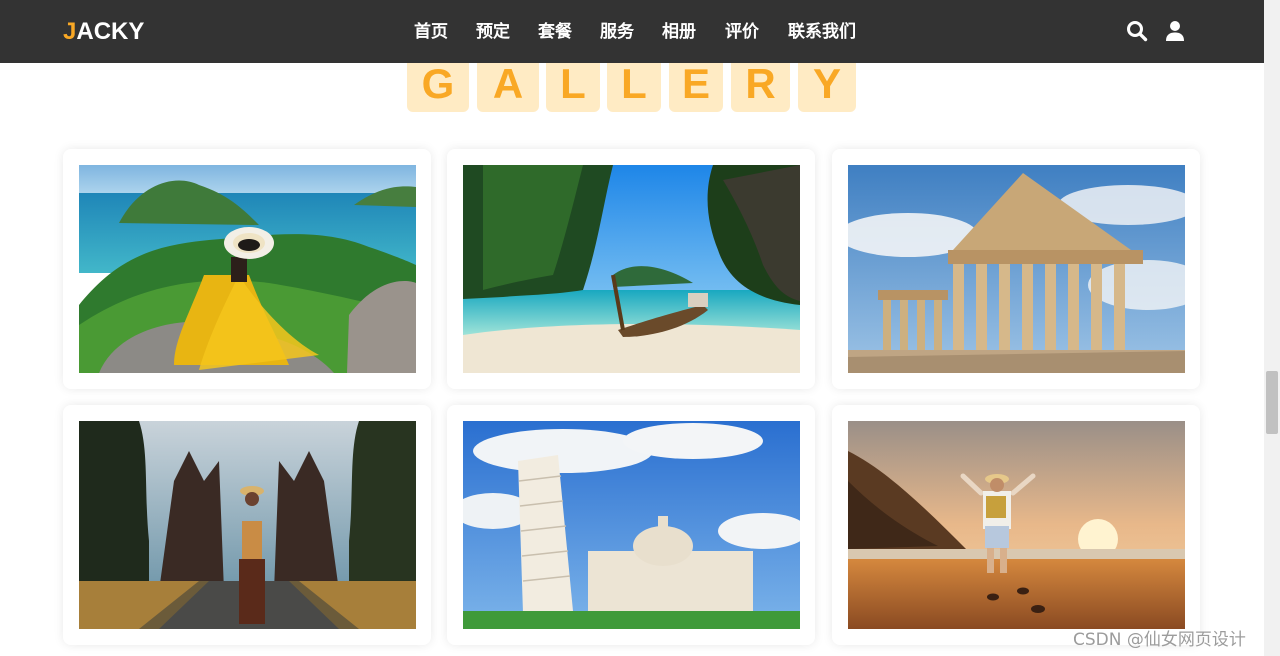 This screenshot has height=656, width=1280. Describe the element at coordinates (1272, 328) in the screenshot. I see `page-scrollbar` at that location.